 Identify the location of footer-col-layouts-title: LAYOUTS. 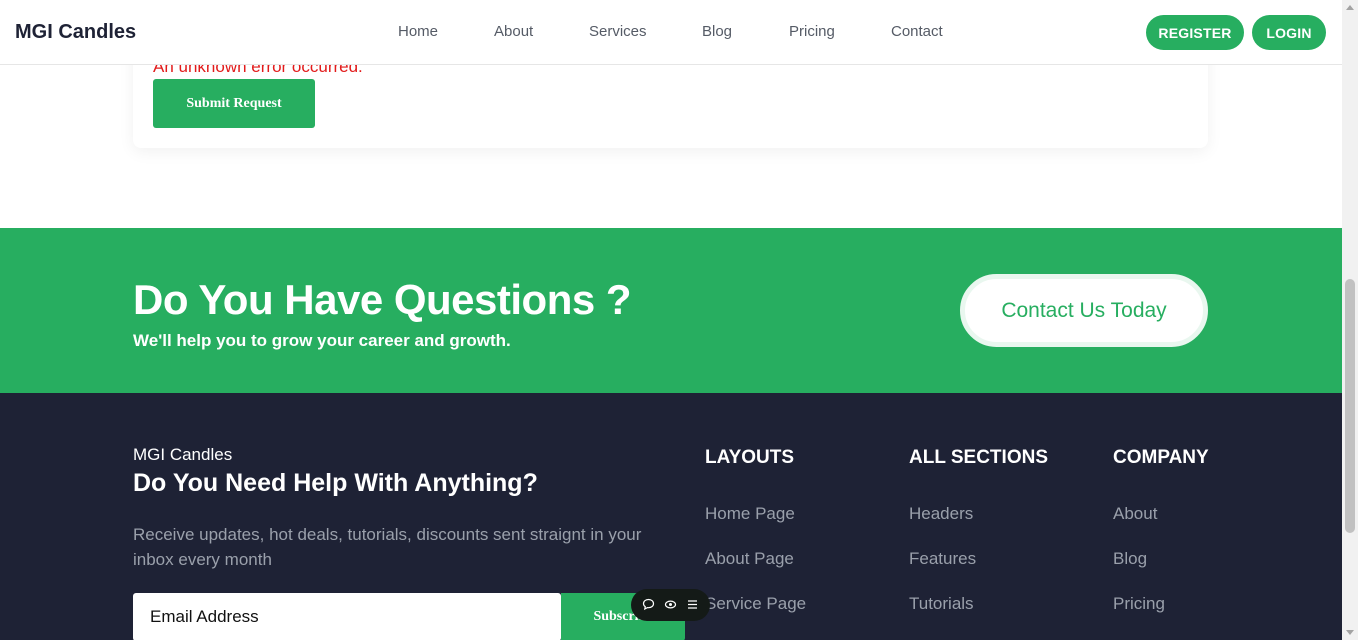
(750, 457).